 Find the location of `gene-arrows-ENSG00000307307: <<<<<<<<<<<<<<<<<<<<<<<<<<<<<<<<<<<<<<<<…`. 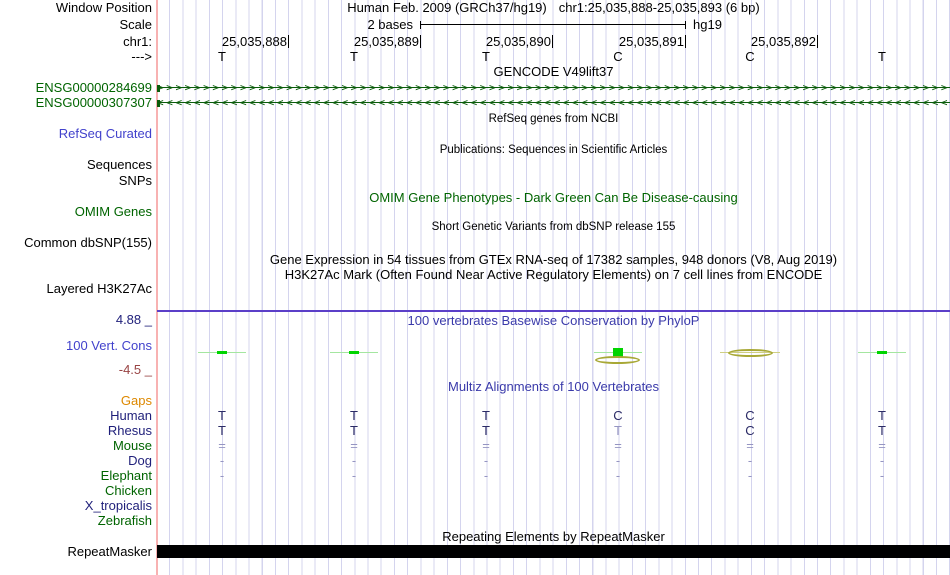

gene-arrows-ENSG00000307307: <<<<<<<<<<<<<<<<<<<<<<<<<<<<<<<<<<<<<<<<… is located at coordinates (553, 103).